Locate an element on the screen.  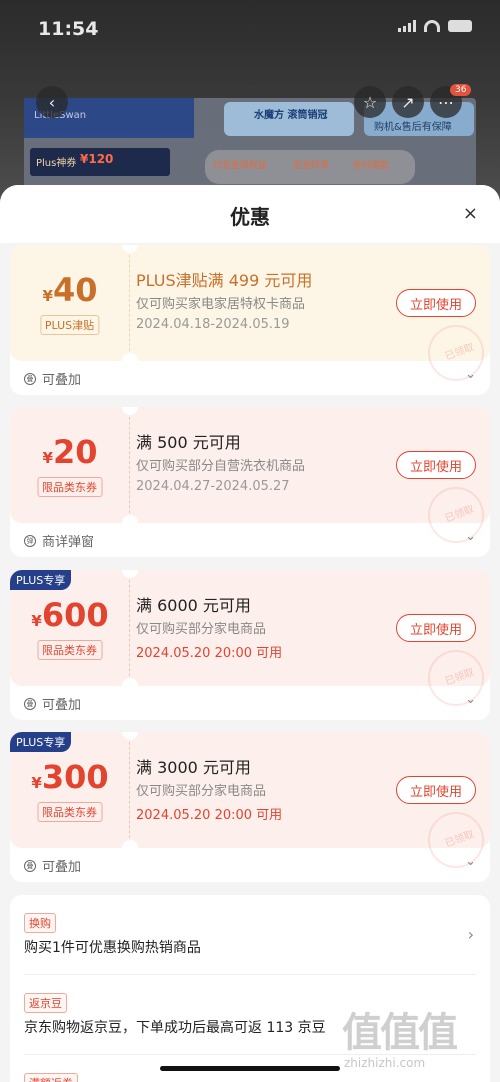
coupon-amount: ¥300 is located at coordinates (70, 777).